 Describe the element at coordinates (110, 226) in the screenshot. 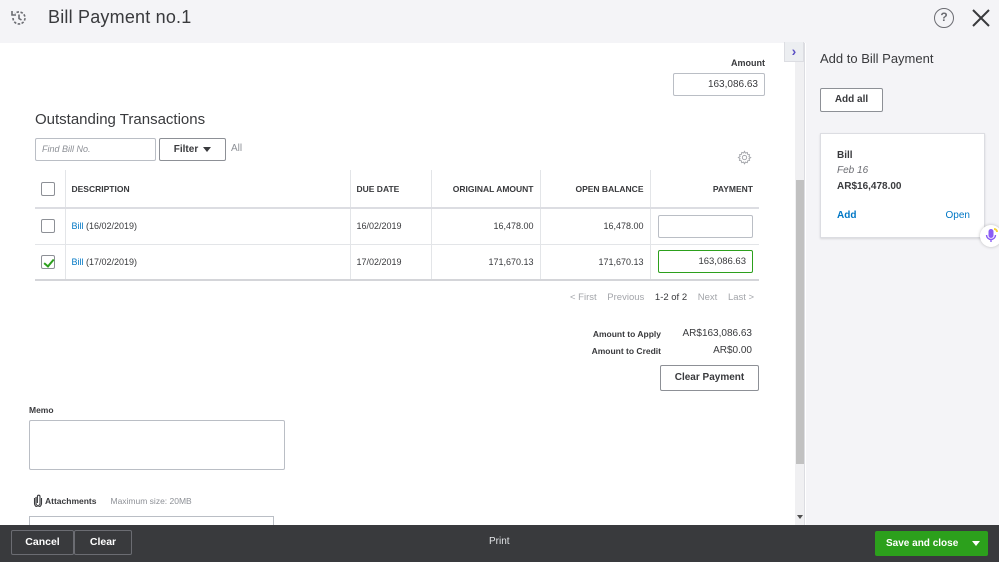

I see `bill-date-text: (16/02/2019)` at that location.